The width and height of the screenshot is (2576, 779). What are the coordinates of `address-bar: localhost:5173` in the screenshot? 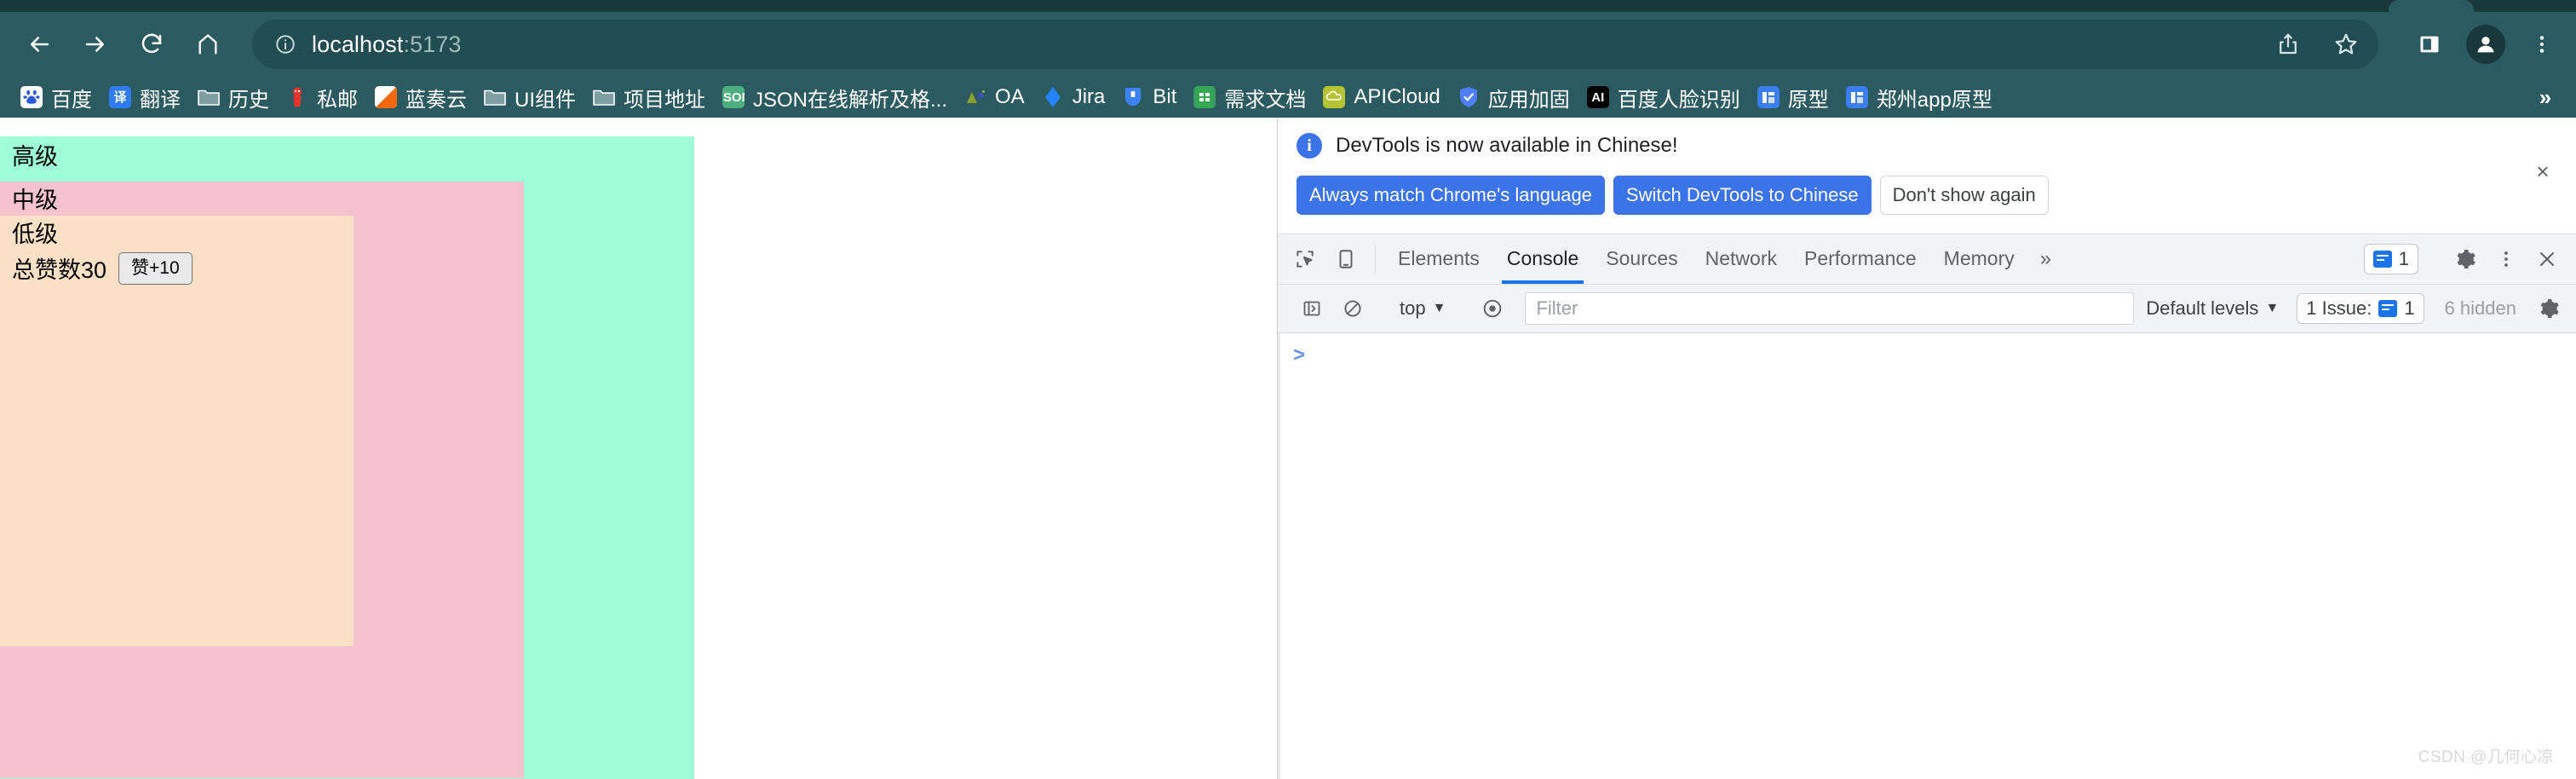 It's located at (1315, 45).